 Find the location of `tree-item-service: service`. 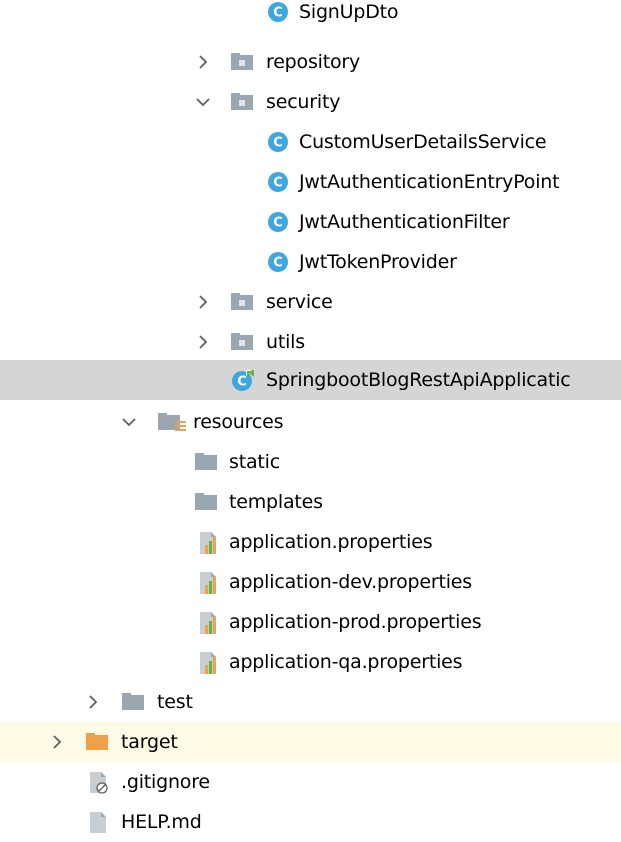

tree-item-service: service is located at coordinates (310, 302).